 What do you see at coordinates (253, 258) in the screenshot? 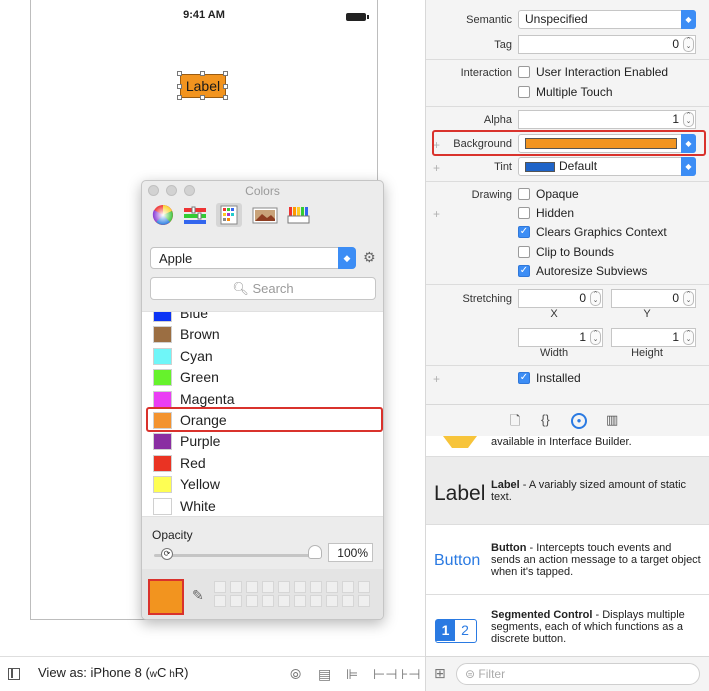
I see `palette-selector-dropdown: Apple ◆` at bounding box center [253, 258].